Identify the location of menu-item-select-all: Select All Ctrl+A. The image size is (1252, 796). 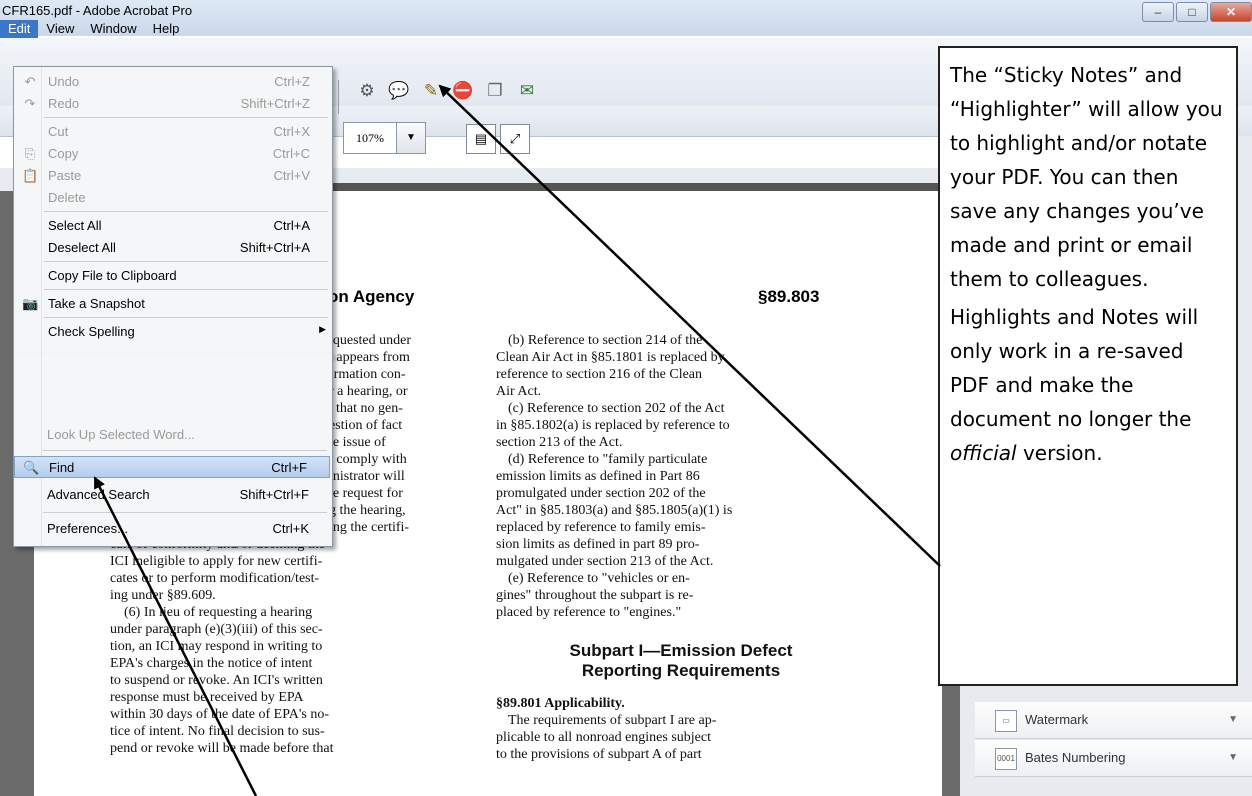
(173, 226).